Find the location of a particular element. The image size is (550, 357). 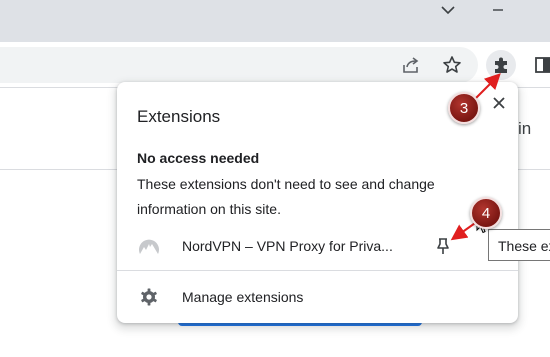

minimize-button is located at coordinates (498, 10).